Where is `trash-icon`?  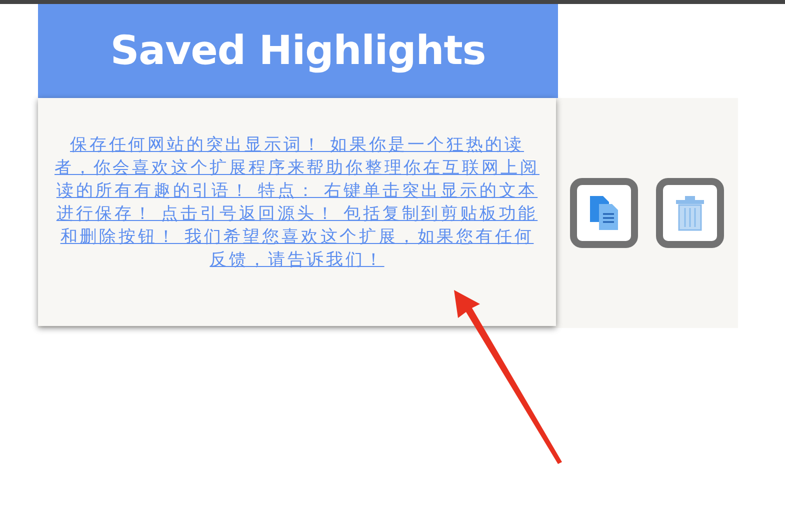
trash-icon is located at coordinates (690, 213).